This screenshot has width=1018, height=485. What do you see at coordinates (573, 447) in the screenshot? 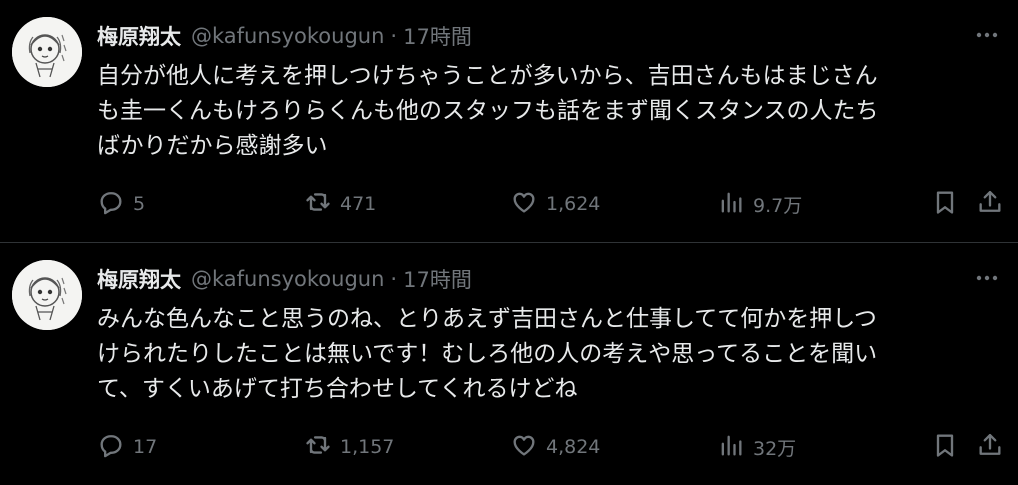
I see `like-count: 4,824` at bounding box center [573, 447].